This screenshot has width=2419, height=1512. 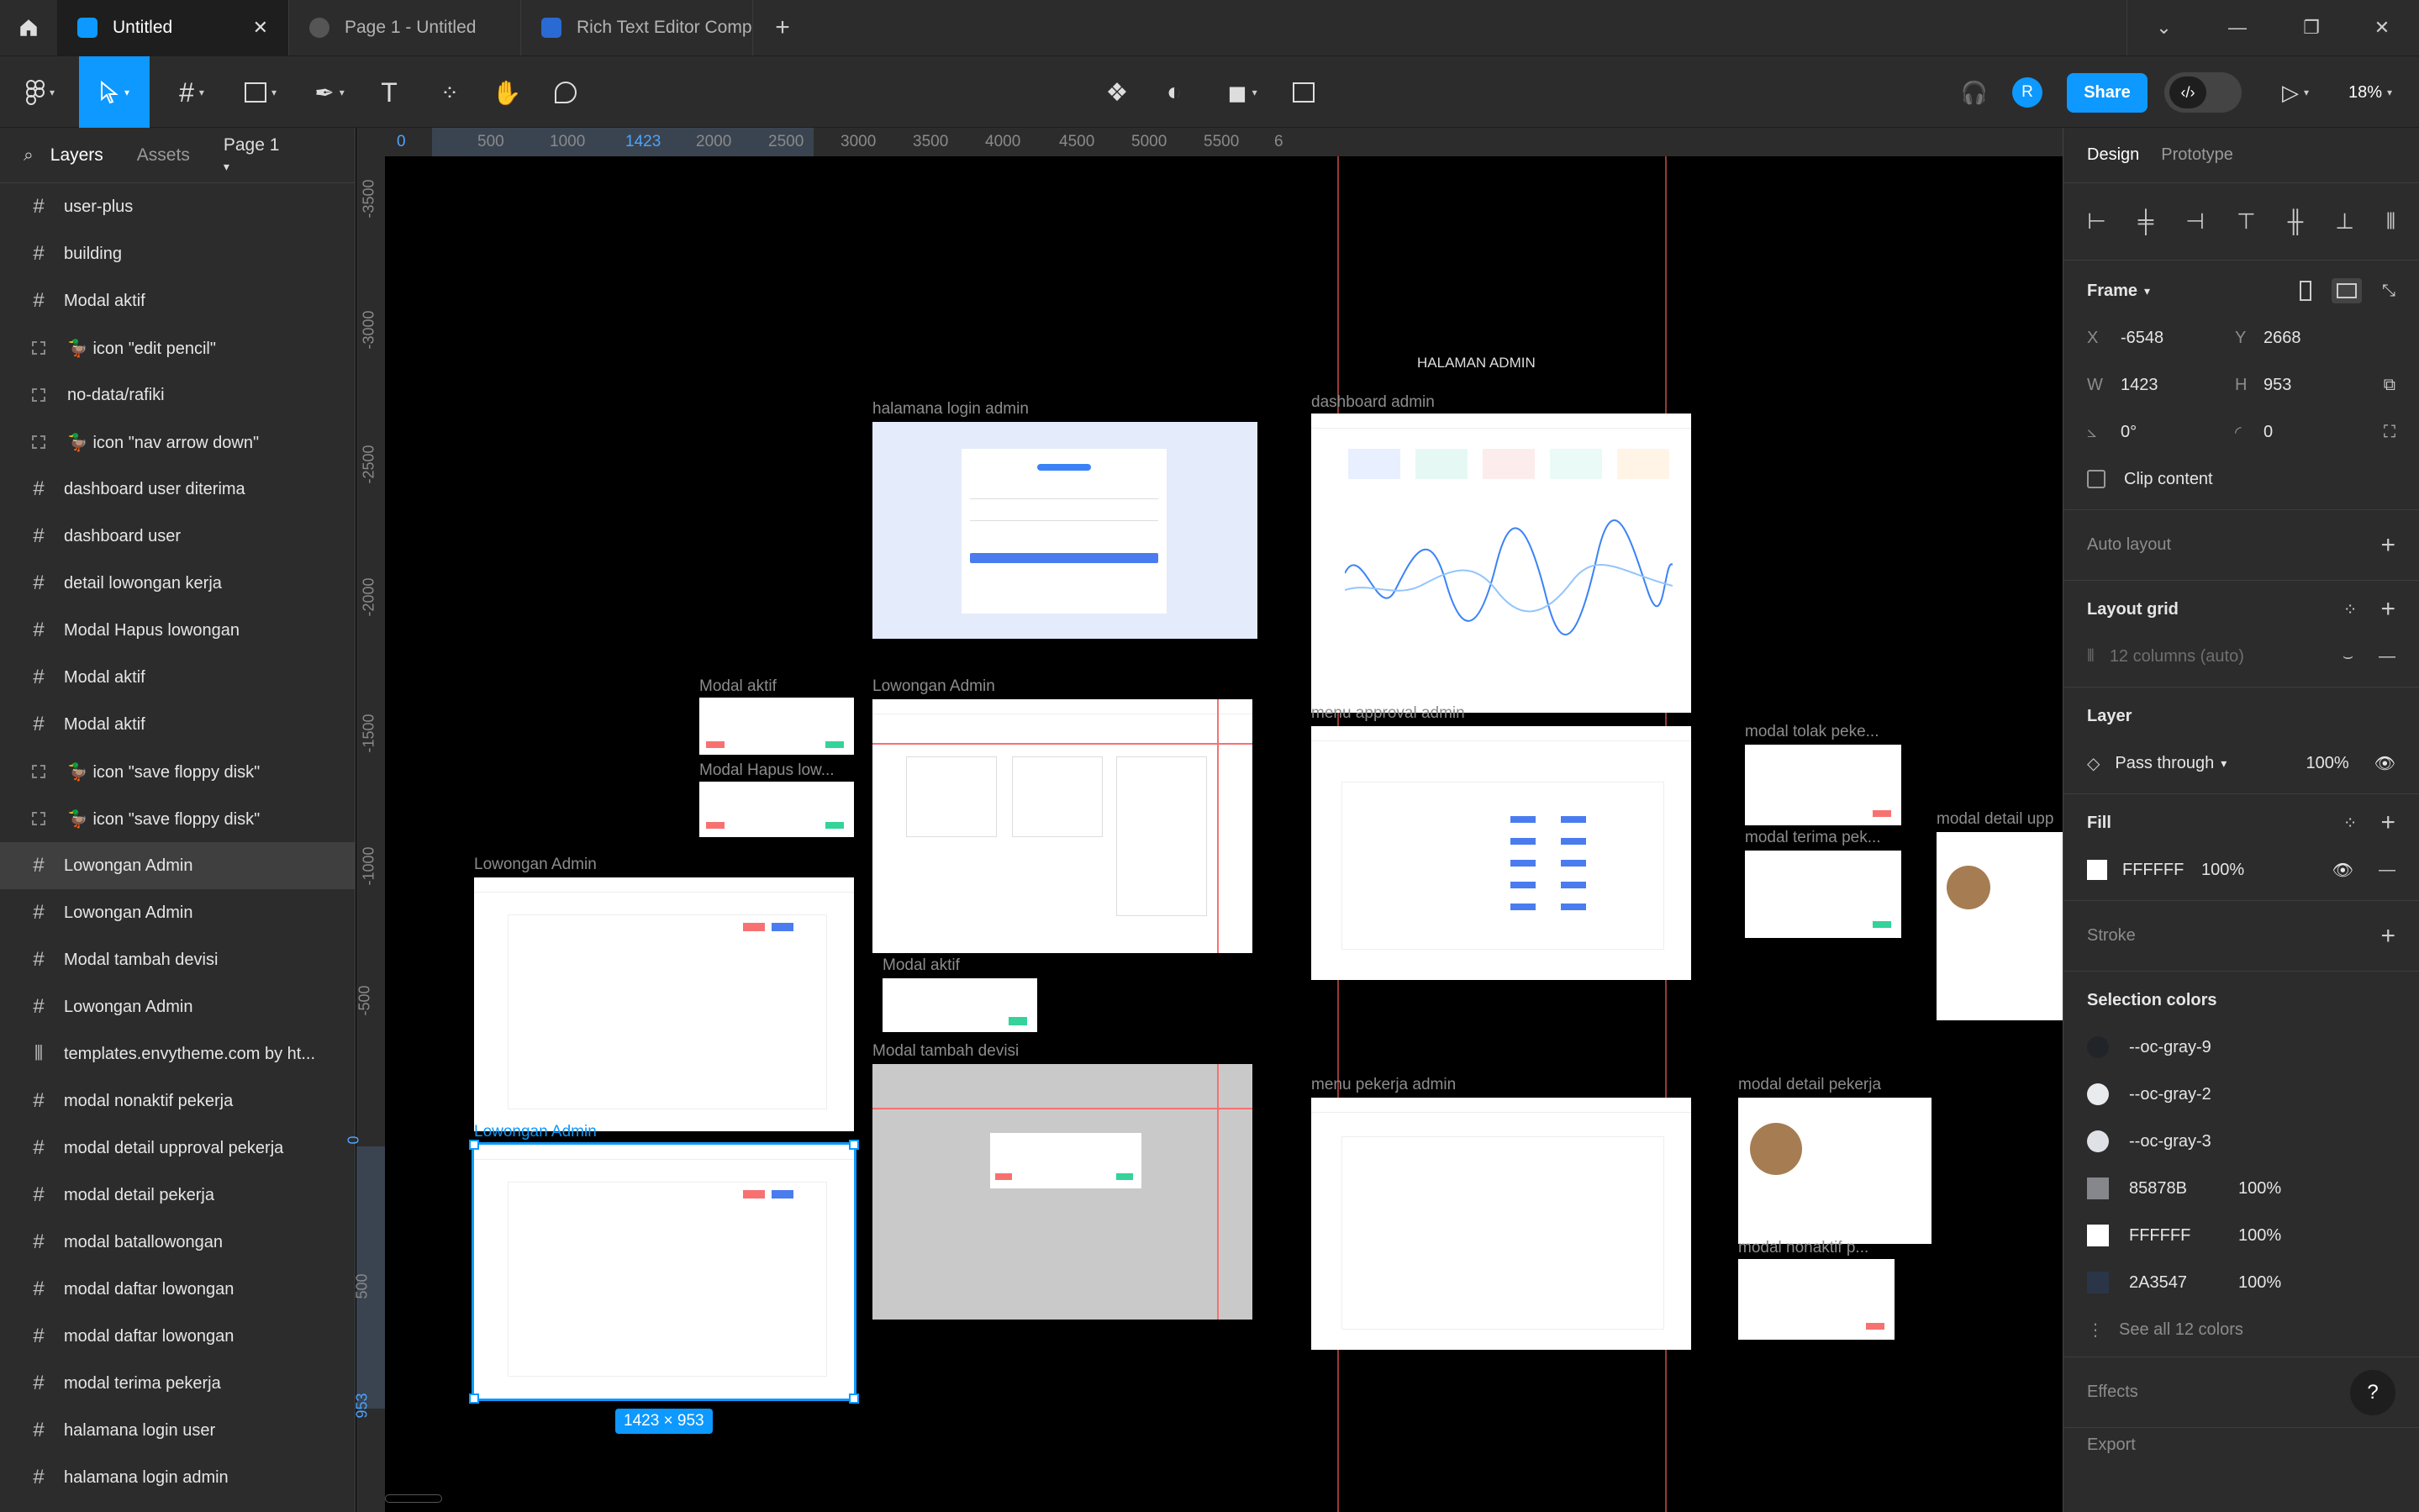 I want to click on tab-prototype: Prototype, so click(x=2197, y=155).